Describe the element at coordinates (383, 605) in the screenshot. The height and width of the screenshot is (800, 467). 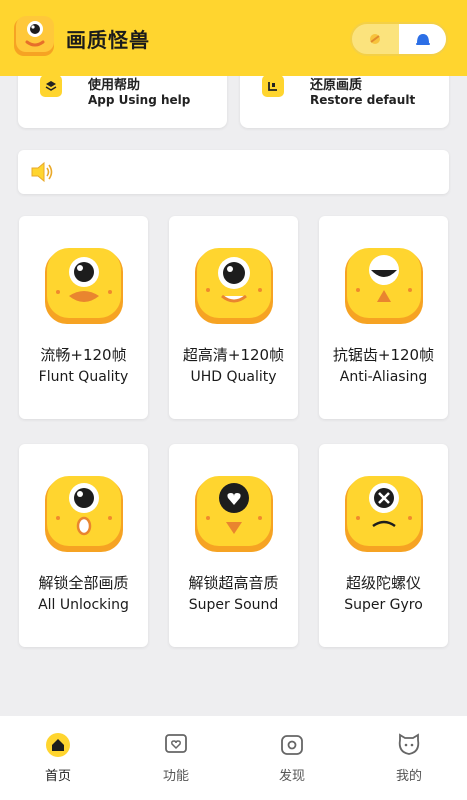
I see `feature-title-en: Super Gyro` at that location.